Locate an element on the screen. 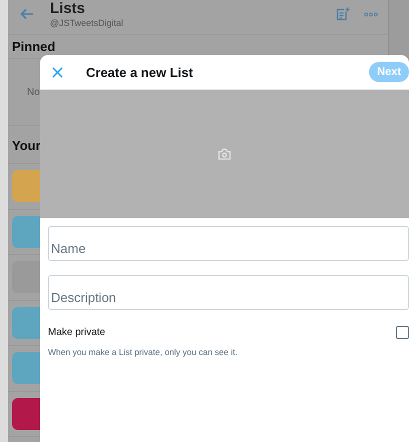 The height and width of the screenshot is (442, 409). text-field: Description is located at coordinates (228, 292).